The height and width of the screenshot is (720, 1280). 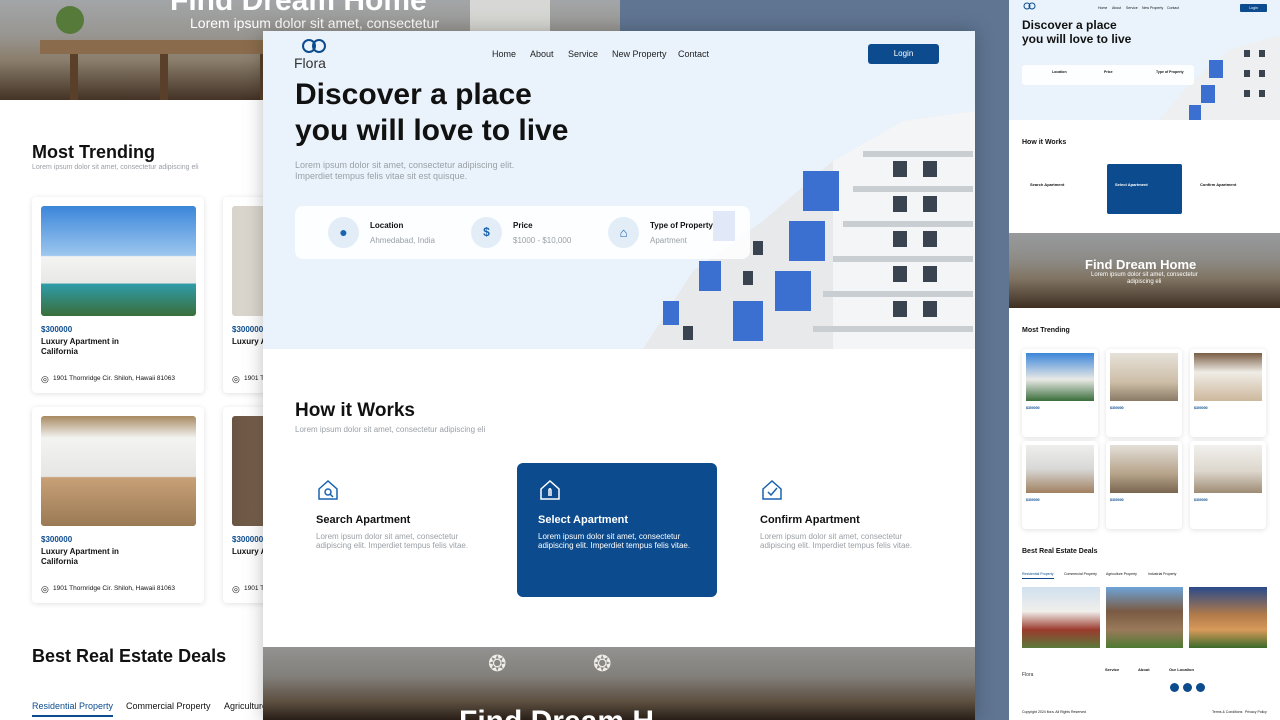 I want to click on step-title: Confirm Apartment, so click(x=810, y=520).